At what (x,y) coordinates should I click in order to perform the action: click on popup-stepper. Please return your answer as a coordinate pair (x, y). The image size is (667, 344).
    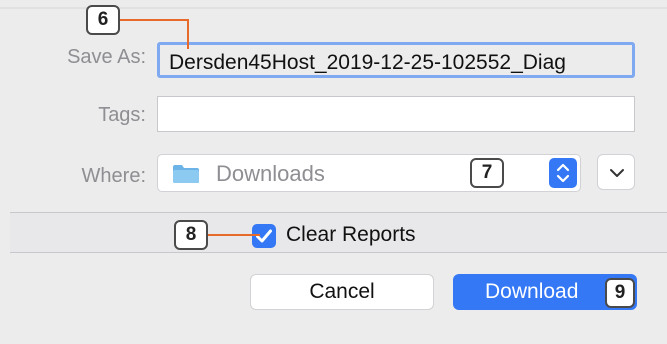
    Looking at the image, I should click on (563, 173).